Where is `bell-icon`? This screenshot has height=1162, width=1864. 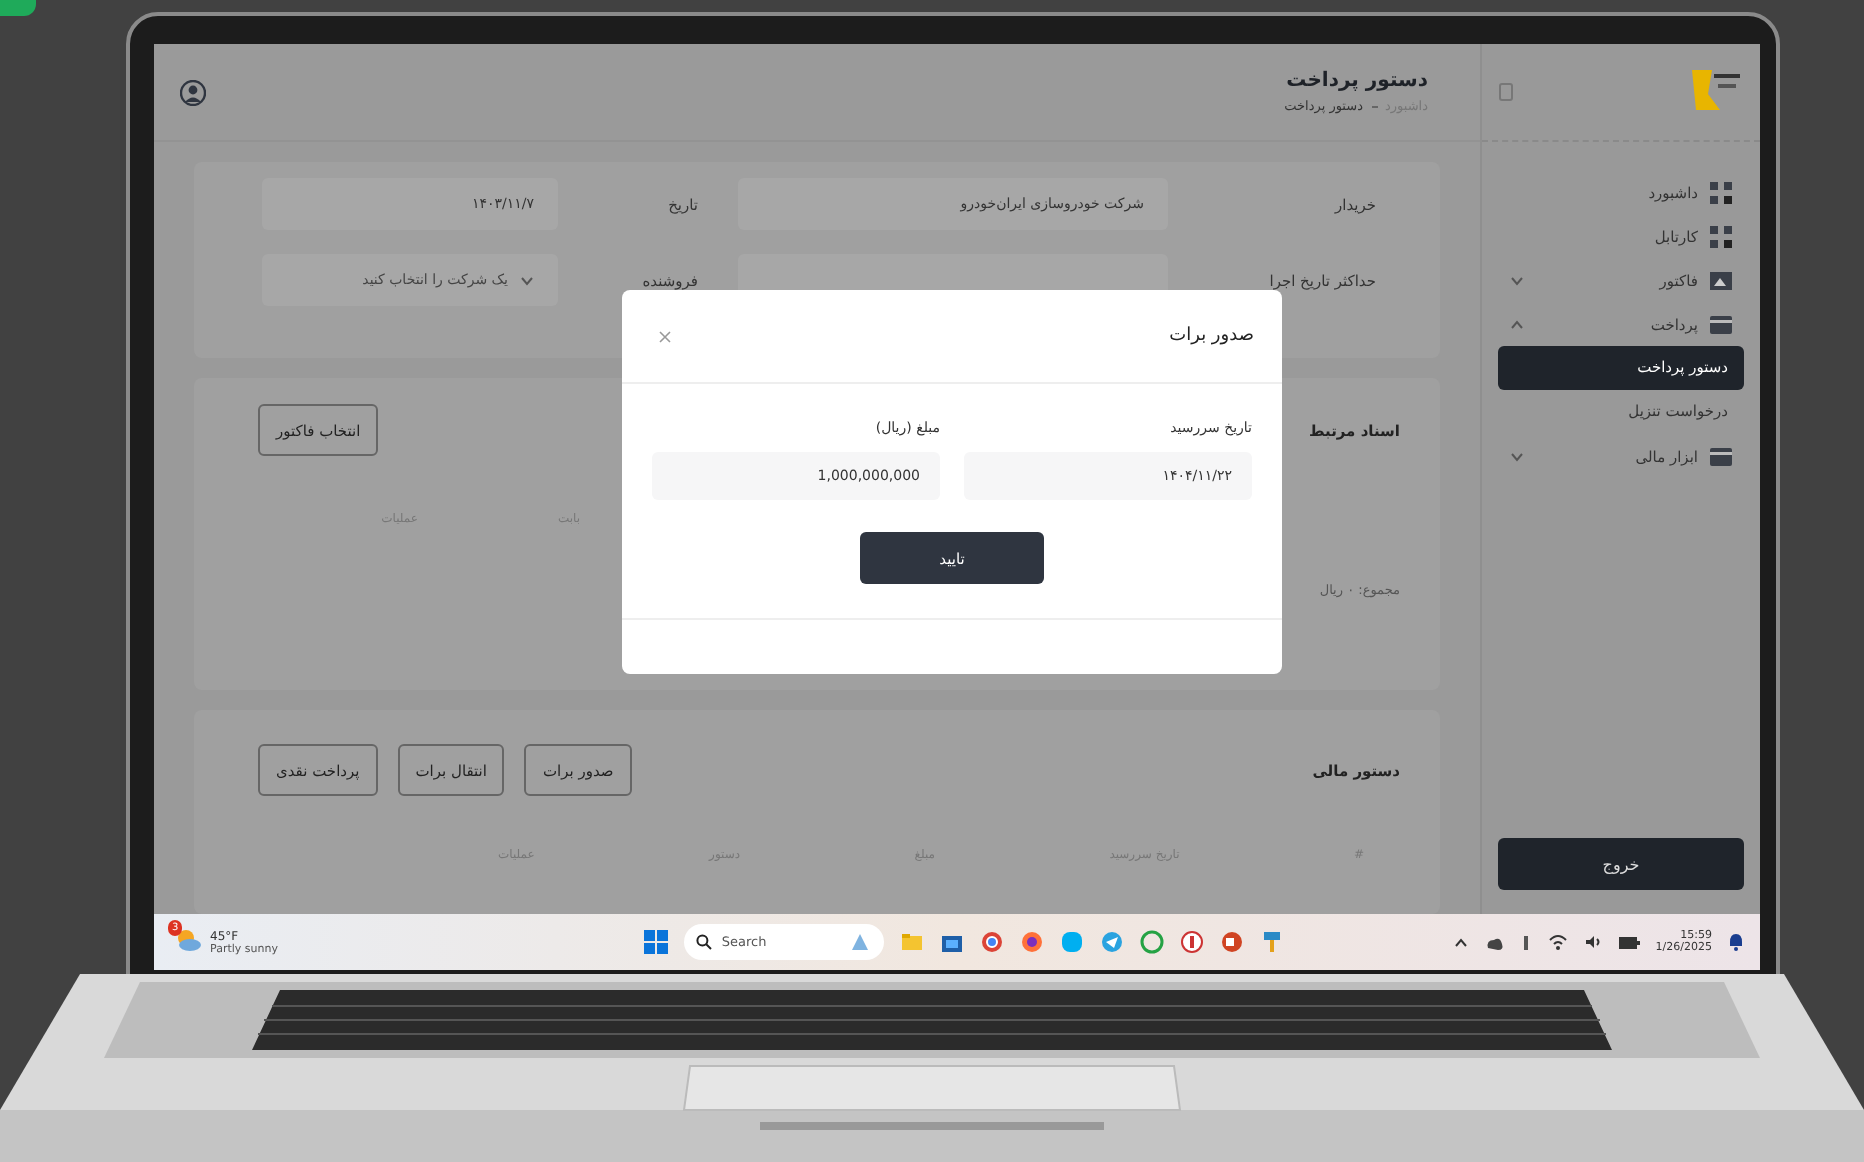
bell-icon is located at coordinates (1735, 942).